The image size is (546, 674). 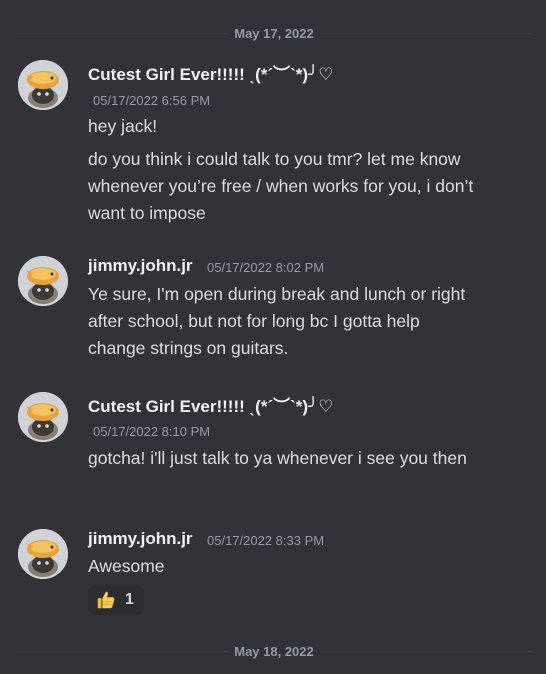 What do you see at coordinates (129, 599) in the screenshot?
I see `reaction-count: 1` at bounding box center [129, 599].